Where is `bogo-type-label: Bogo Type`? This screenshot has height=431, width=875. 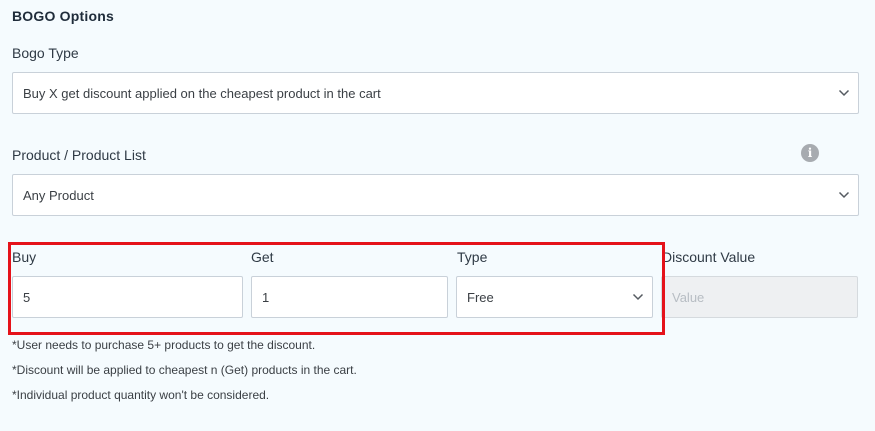
bogo-type-label: Bogo Type is located at coordinates (45, 53).